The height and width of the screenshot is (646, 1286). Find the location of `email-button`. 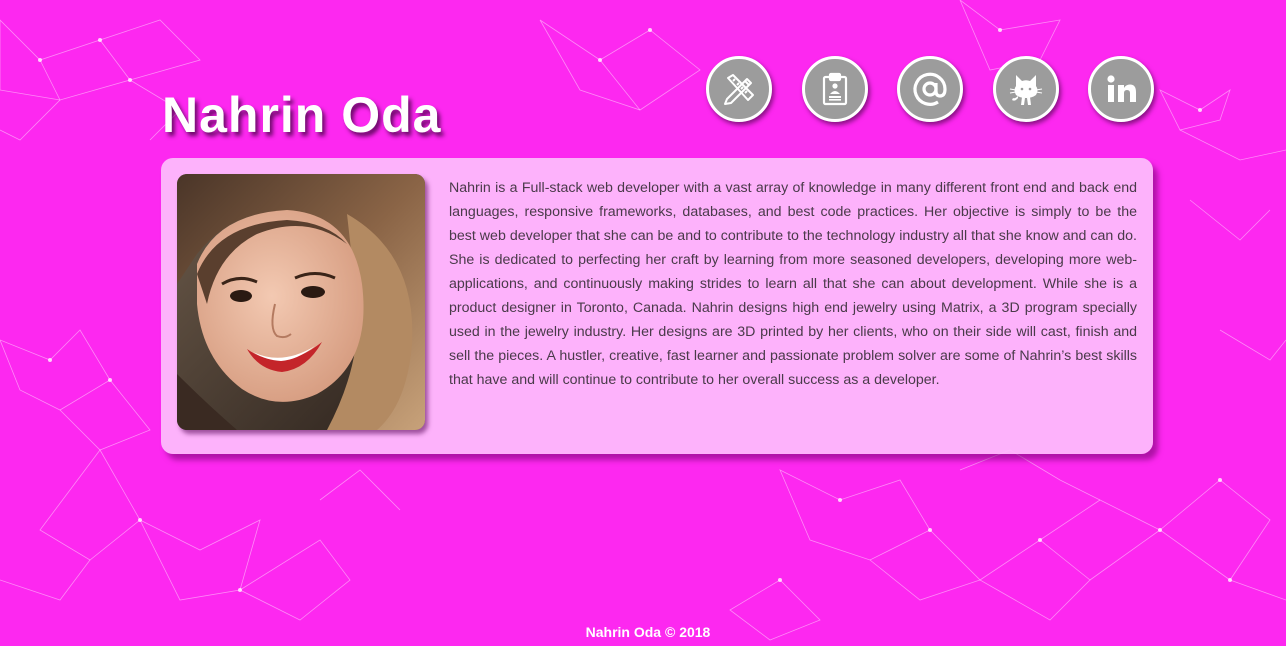

email-button is located at coordinates (930, 89).